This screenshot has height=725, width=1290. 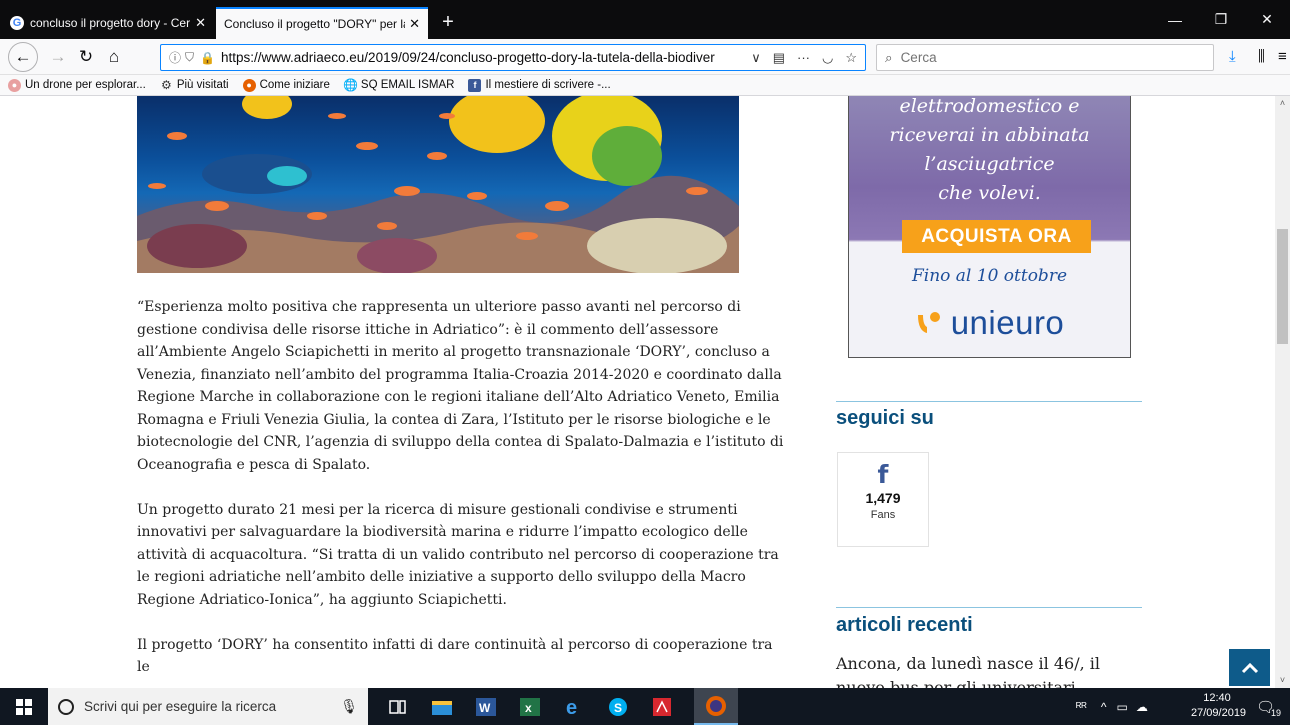 I want to click on unieuro-logo: unieuro, so click(x=989, y=323).